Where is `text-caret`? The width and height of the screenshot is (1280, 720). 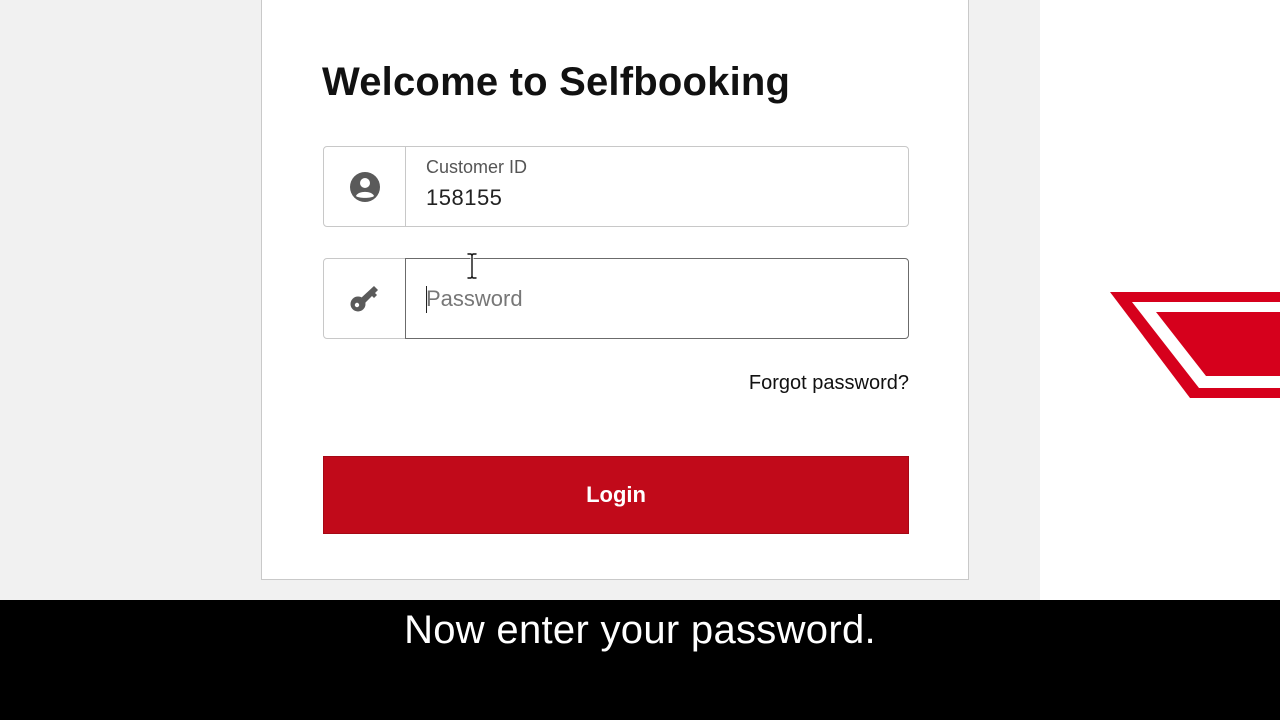
text-caret is located at coordinates (426, 299).